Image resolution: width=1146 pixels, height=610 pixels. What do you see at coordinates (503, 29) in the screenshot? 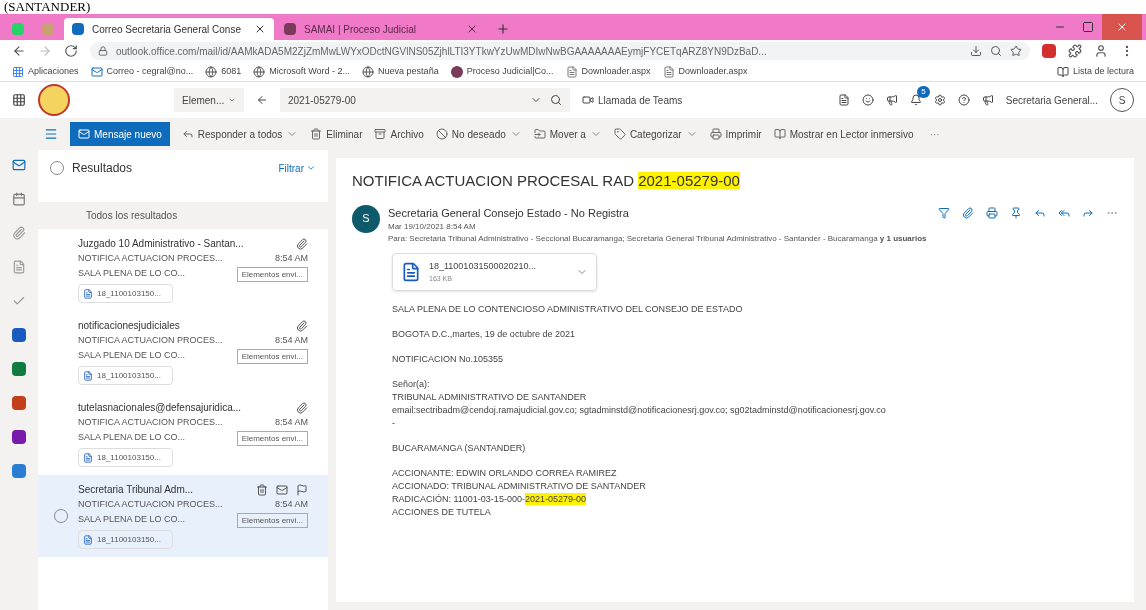
I see `new-tab-icon` at bounding box center [503, 29].